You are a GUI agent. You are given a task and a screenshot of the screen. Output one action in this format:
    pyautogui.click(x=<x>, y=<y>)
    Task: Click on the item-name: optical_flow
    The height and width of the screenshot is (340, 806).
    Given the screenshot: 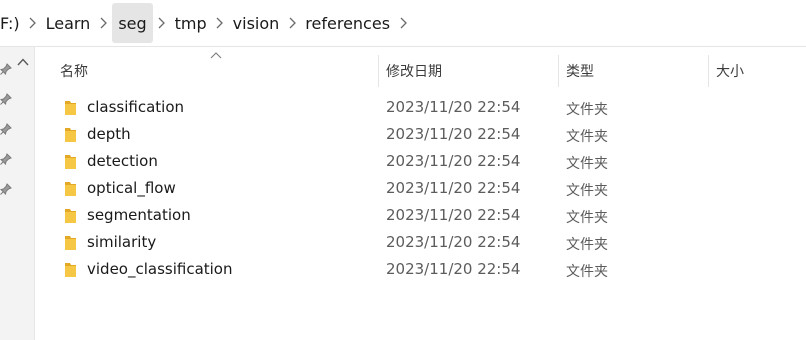 What is the action you would take?
    pyautogui.click(x=131, y=188)
    